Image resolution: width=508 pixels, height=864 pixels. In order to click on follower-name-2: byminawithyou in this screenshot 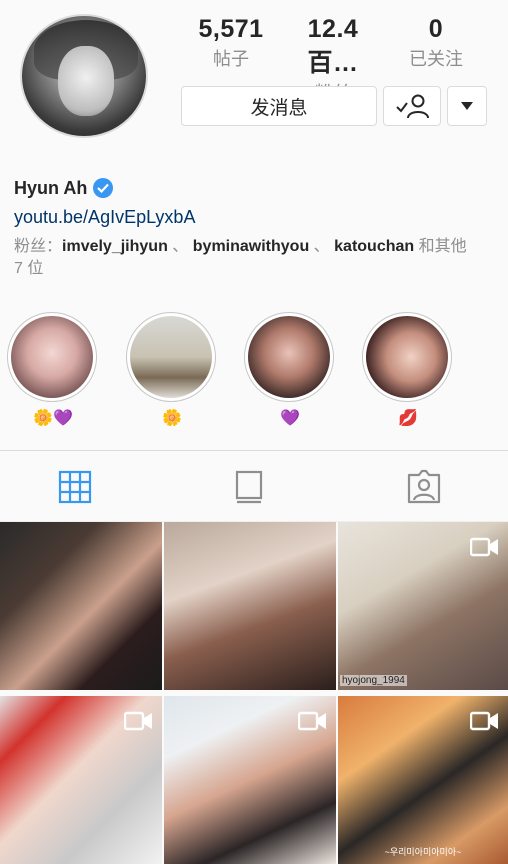, I will do `click(251, 246)`.